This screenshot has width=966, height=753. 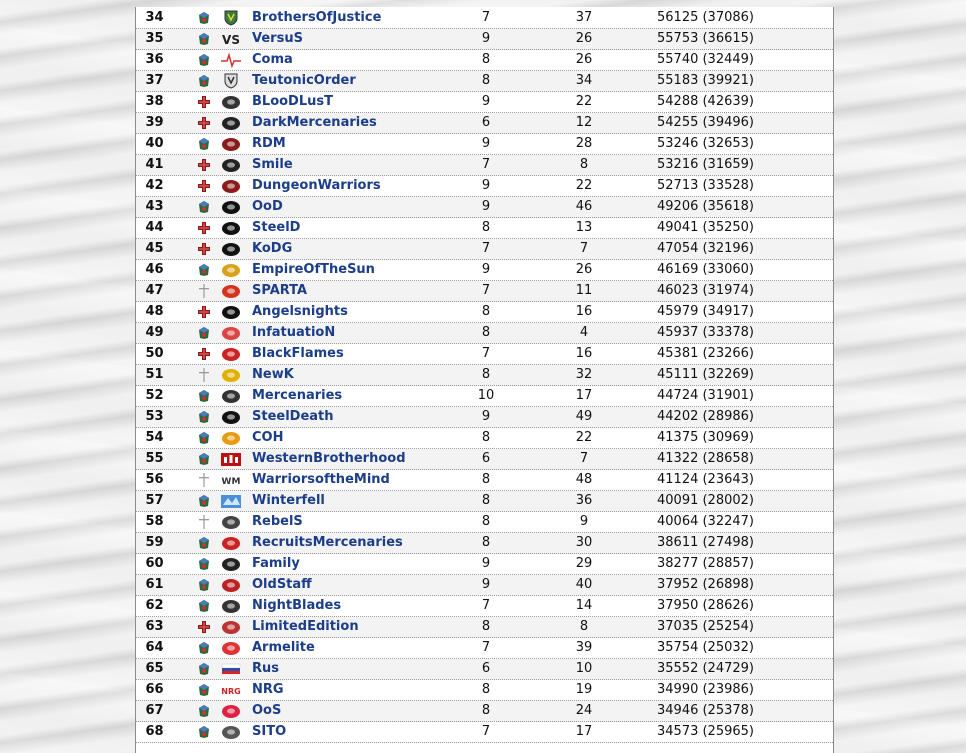 I want to click on count-cell: 8, so click(x=584, y=164).